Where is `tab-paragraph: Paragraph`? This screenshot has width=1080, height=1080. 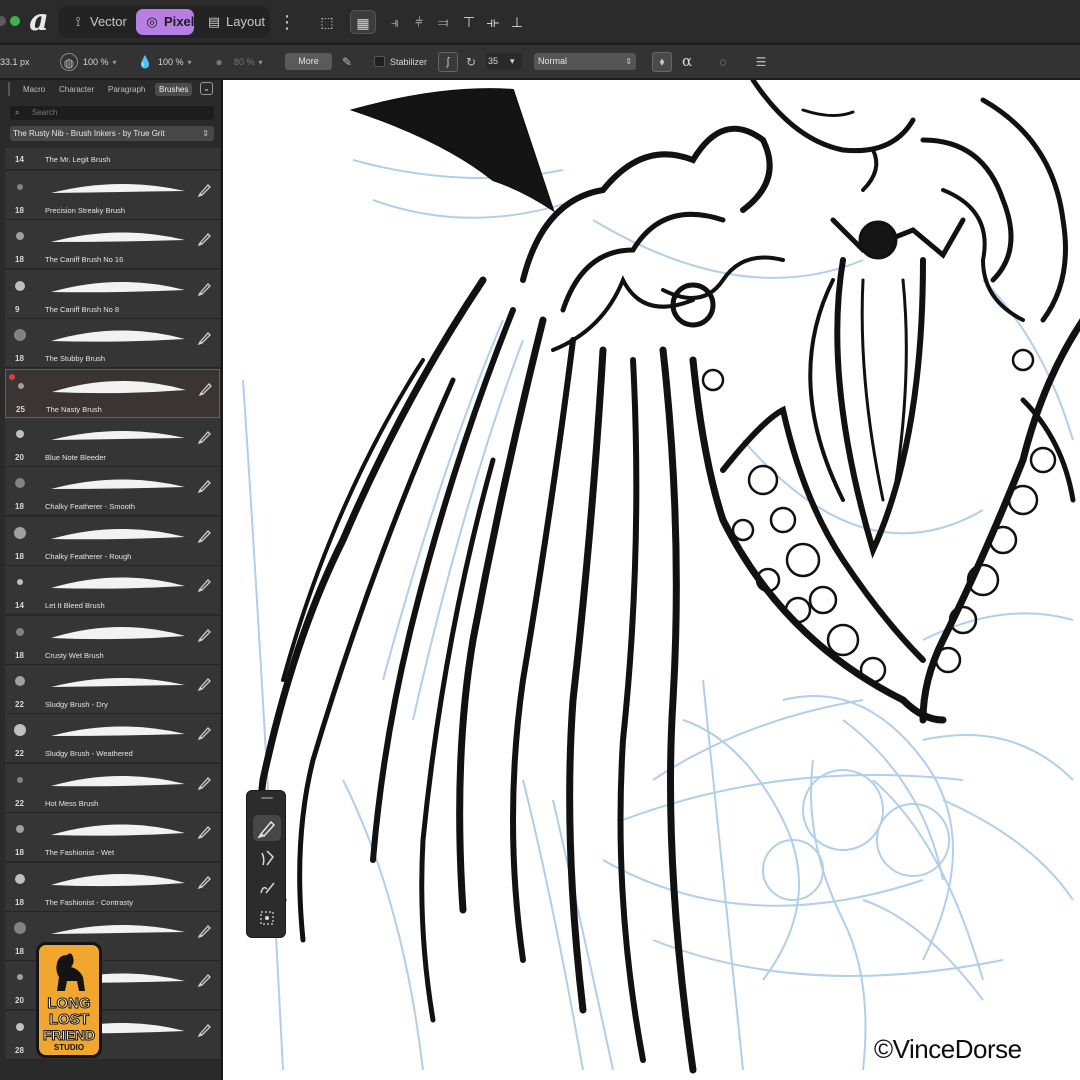 tab-paragraph: Paragraph is located at coordinates (126, 89).